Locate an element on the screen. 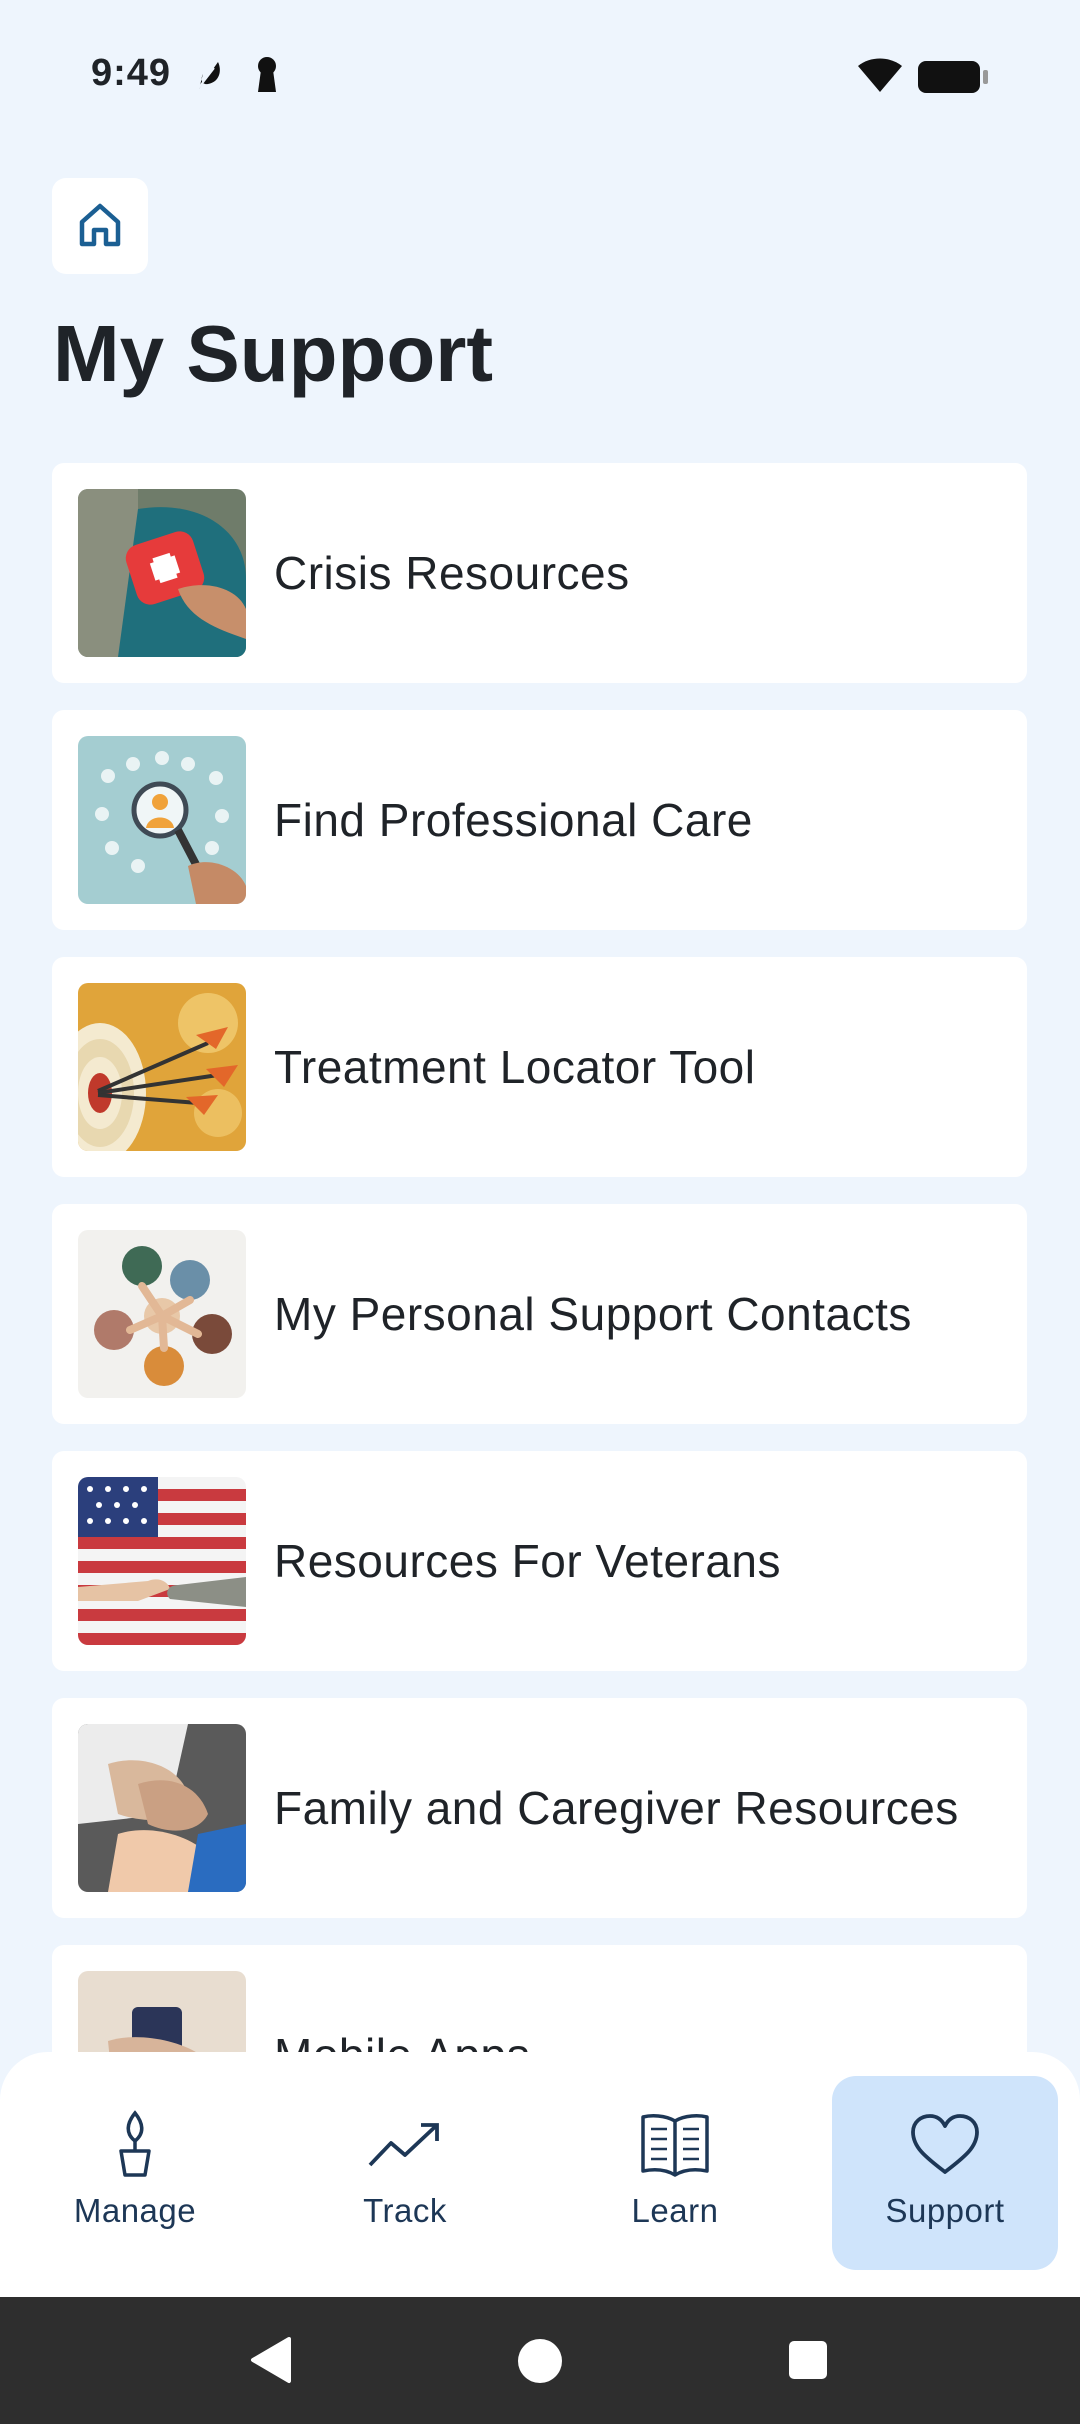  nav-track-label: Track is located at coordinates (405, 2210).